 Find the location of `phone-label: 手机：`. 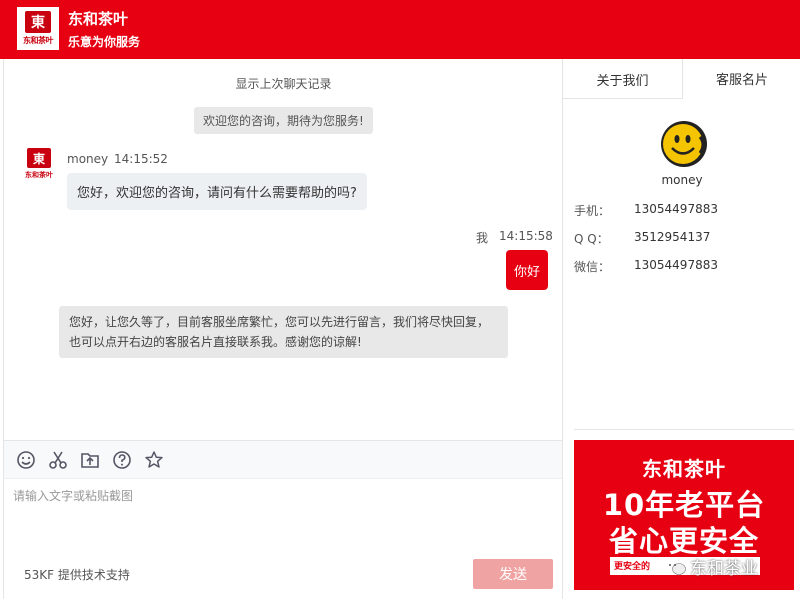

phone-label: 手机： is located at coordinates (592, 211).